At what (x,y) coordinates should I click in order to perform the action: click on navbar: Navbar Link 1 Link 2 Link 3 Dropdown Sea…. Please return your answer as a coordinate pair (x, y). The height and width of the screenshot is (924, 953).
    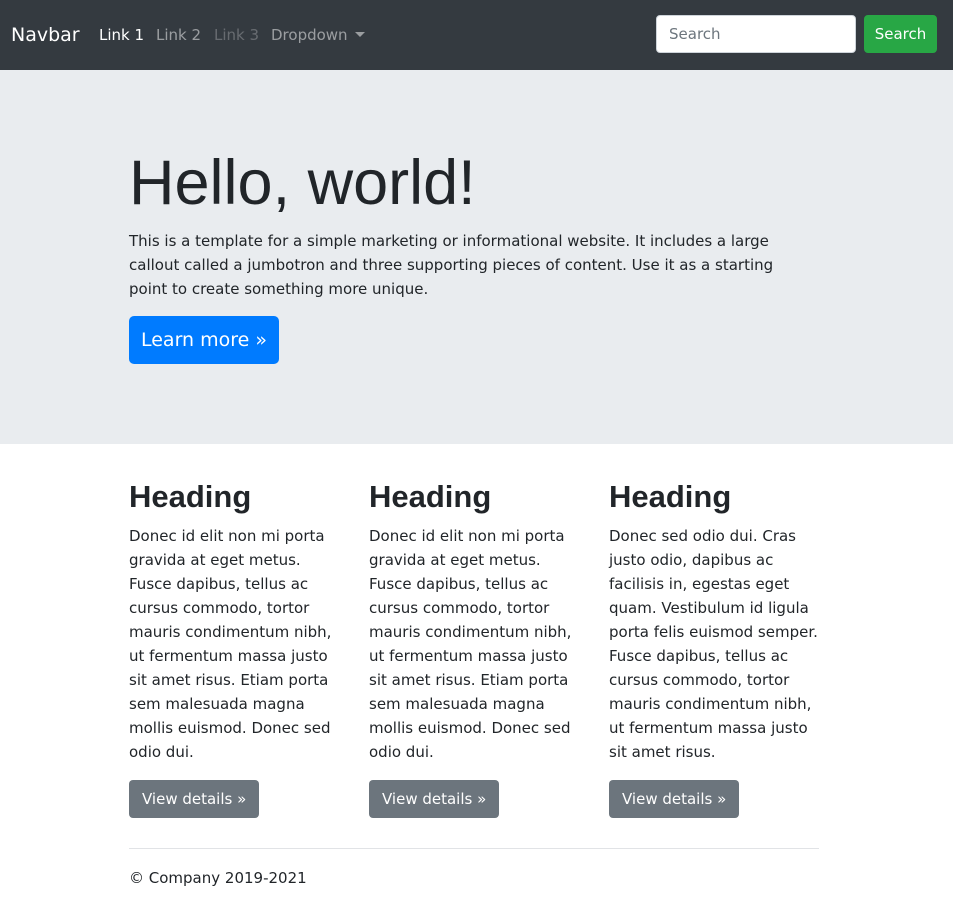
    Looking at the image, I should click on (476, 35).